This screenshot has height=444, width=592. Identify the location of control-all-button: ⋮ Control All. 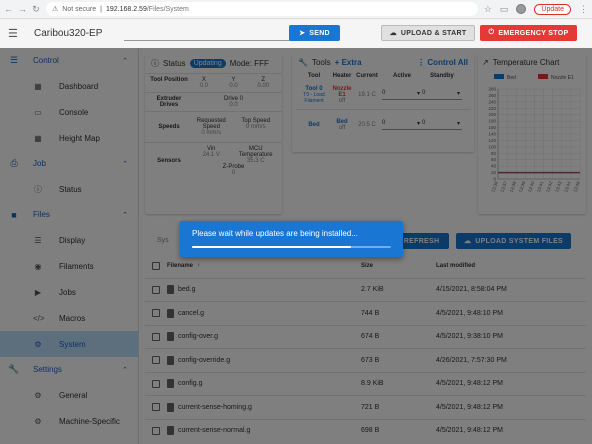
(442, 62).